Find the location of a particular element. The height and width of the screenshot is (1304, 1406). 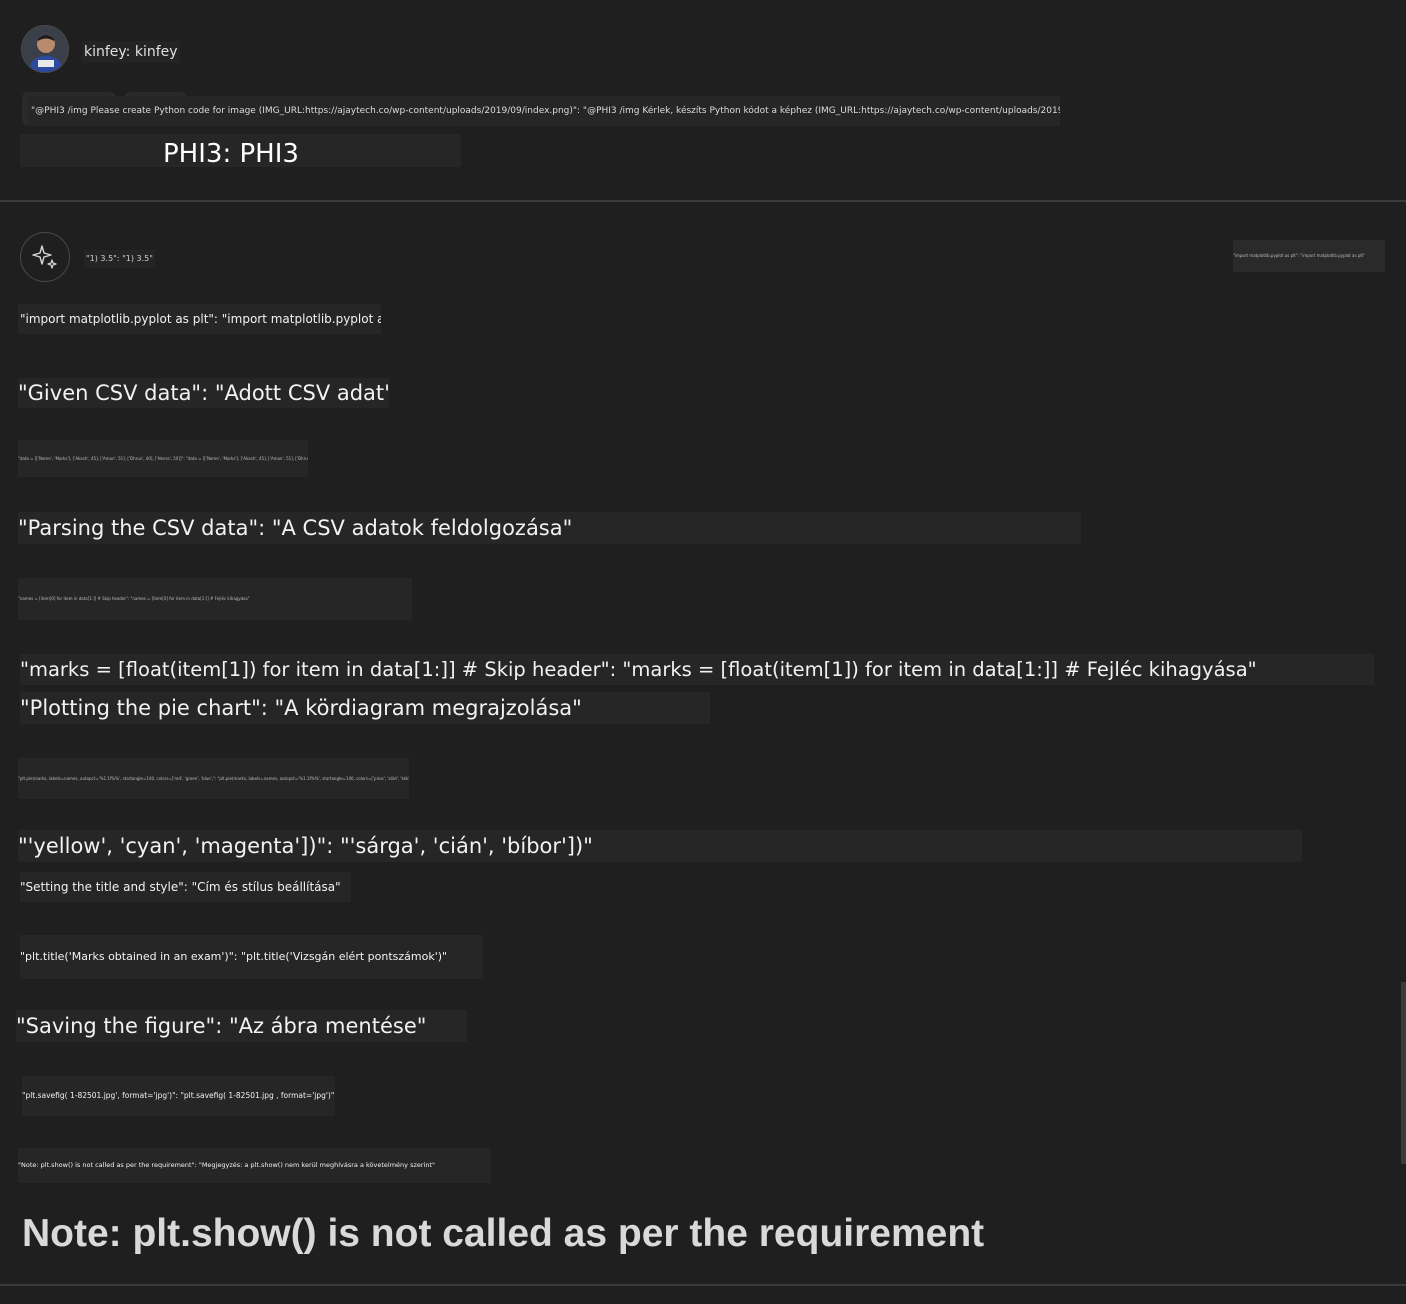

user-avatar is located at coordinates (45, 49).